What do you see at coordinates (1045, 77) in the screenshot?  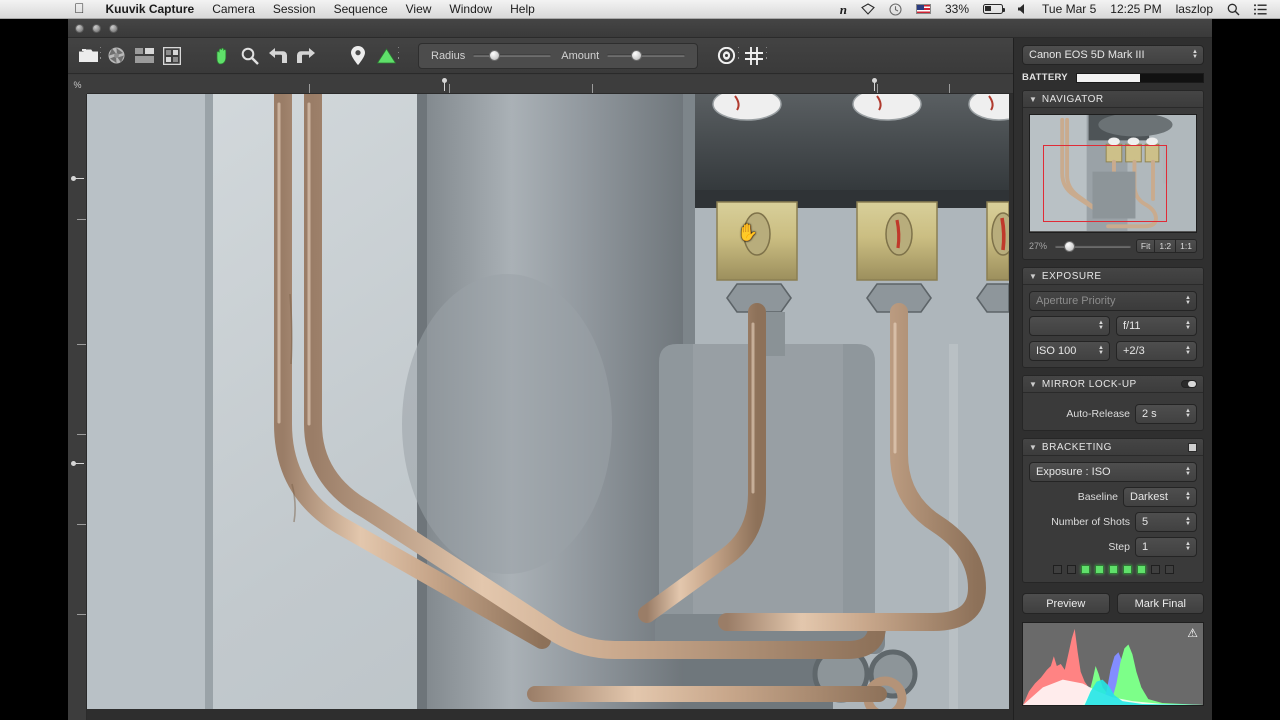 I see `battery-label: BATTERY` at bounding box center [1045, 77].